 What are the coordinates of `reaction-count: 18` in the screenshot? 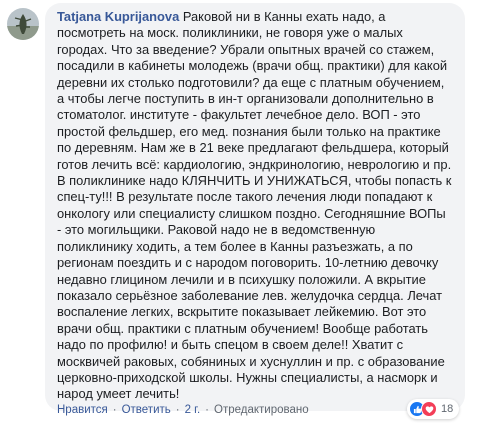 It's located at (447, 409).